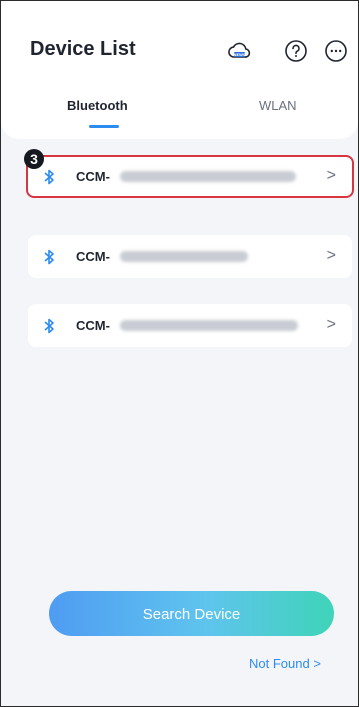  Describe the element at coordinates (336, 51) in the screenshot. I see `more-icon` at that location.